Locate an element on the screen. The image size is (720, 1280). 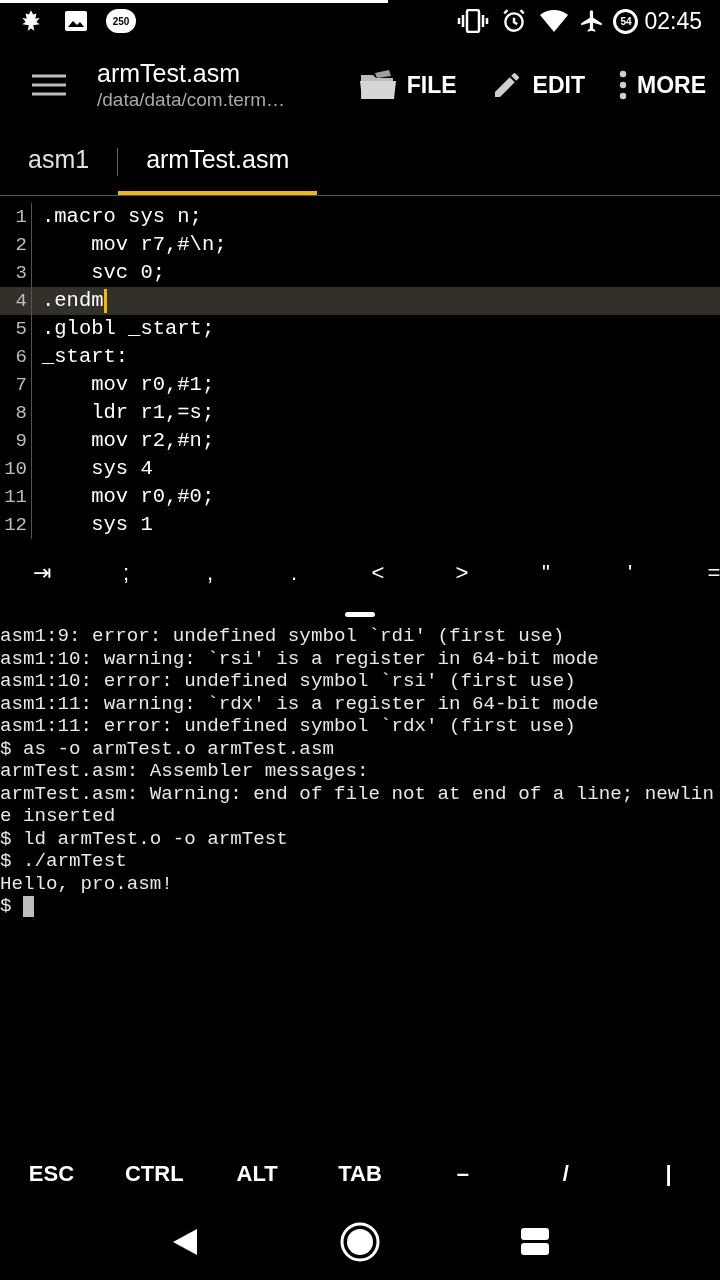
code-line: mov r0,#1; is located at coordinates (152, 385).